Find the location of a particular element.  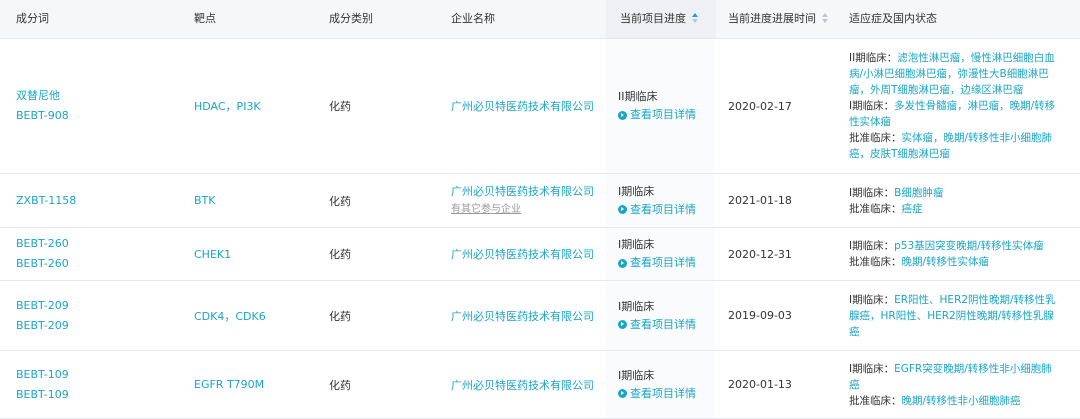

indication-value: 晚期/转移性实体瘤 is located at coordinates (946, 262).